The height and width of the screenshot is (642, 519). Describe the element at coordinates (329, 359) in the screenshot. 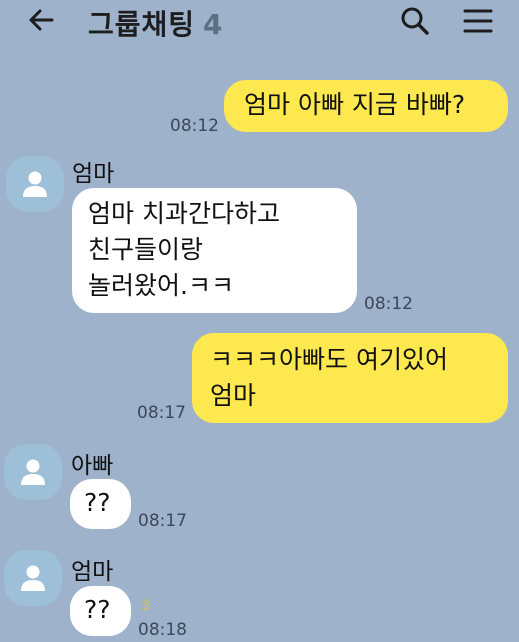

I see `message-line: ㅋㅋㅋ아빠도 여기있어` at that location.